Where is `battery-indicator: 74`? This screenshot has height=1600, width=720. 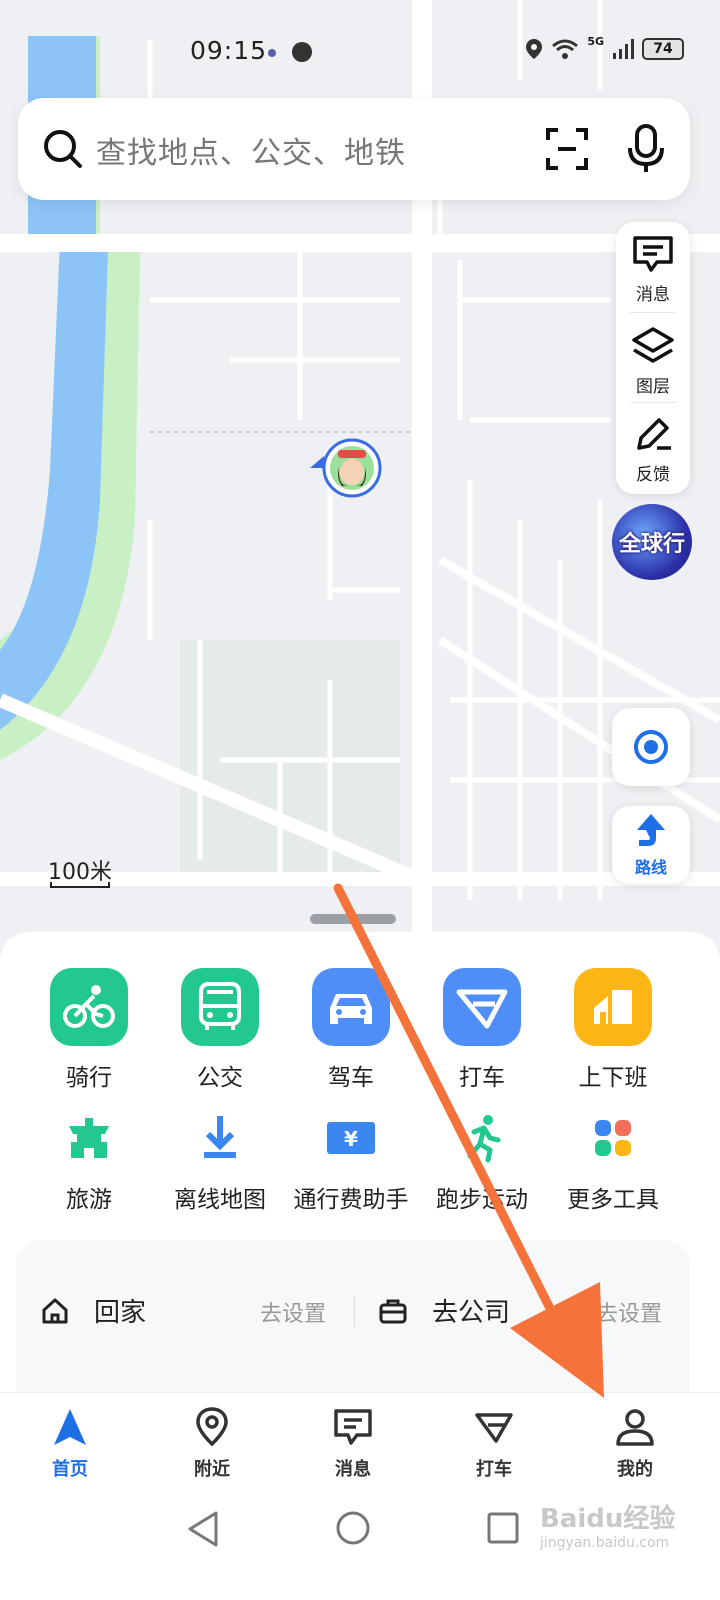 battery-indicator: 74 is located at coordinates (663, 49).